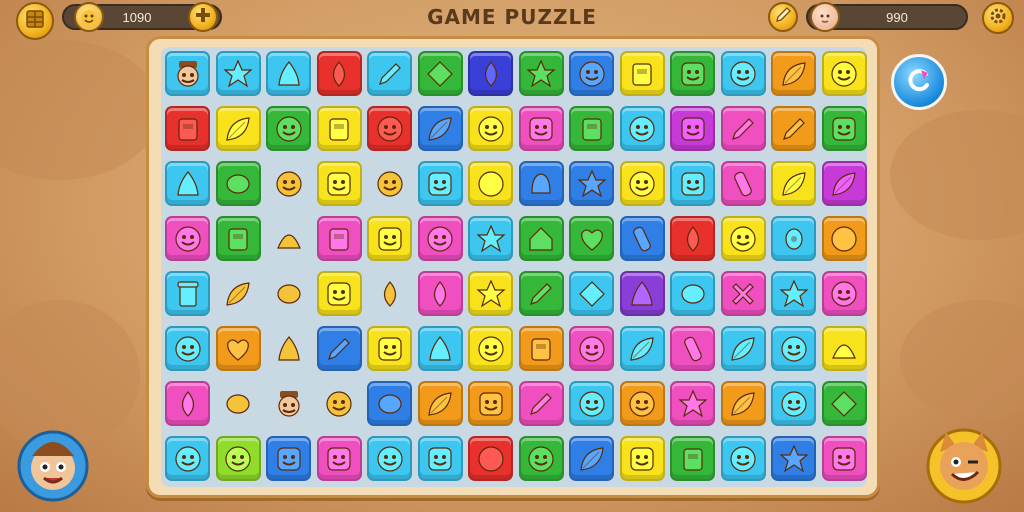  I want to click on tile-candy, so click(793, 238).